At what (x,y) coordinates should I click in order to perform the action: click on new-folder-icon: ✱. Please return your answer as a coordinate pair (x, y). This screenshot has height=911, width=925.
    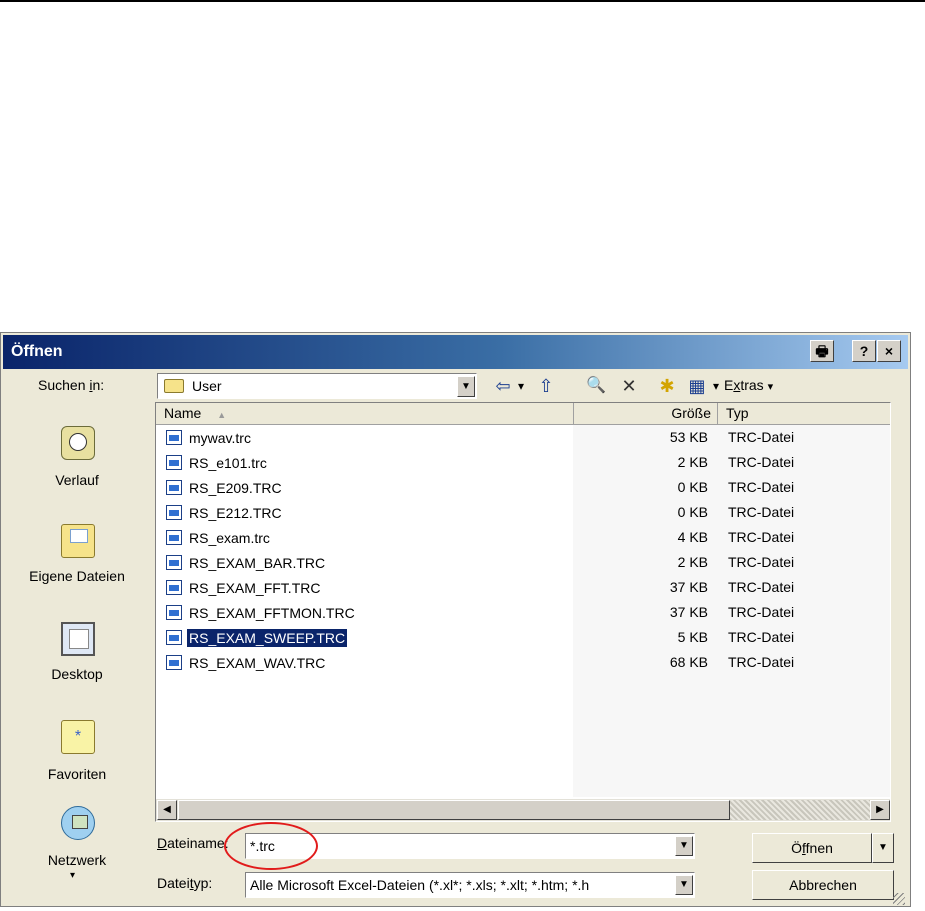
    Looking at the image, I should click on (667, 386).